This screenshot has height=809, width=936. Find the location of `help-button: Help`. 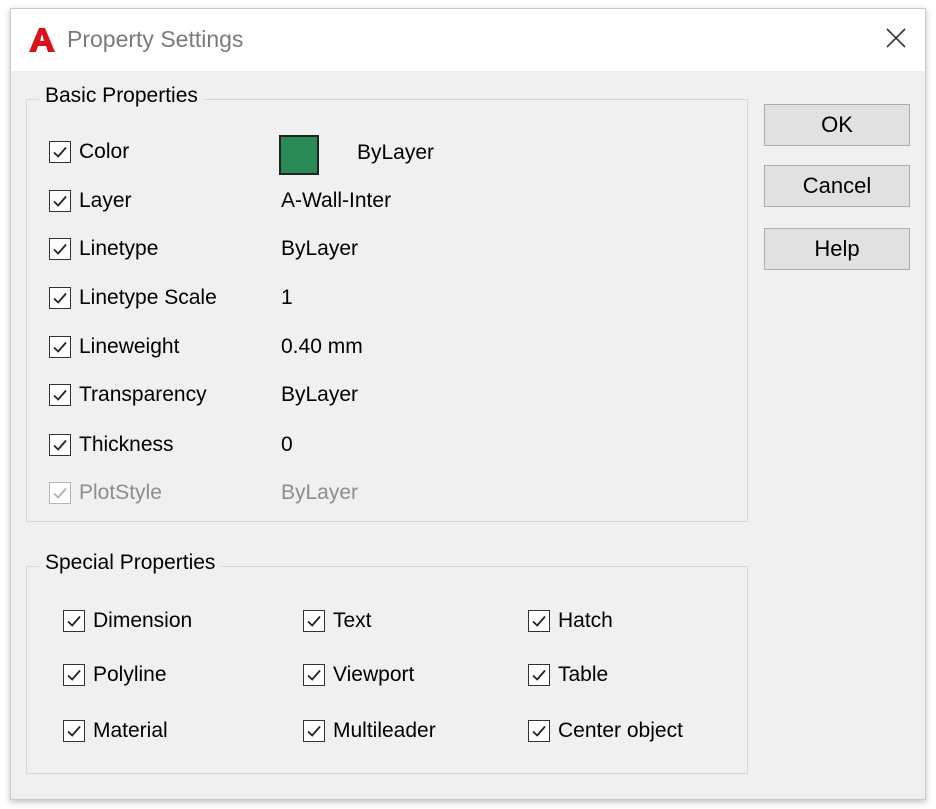

help-button: Help is located at coordinates (837, 249).